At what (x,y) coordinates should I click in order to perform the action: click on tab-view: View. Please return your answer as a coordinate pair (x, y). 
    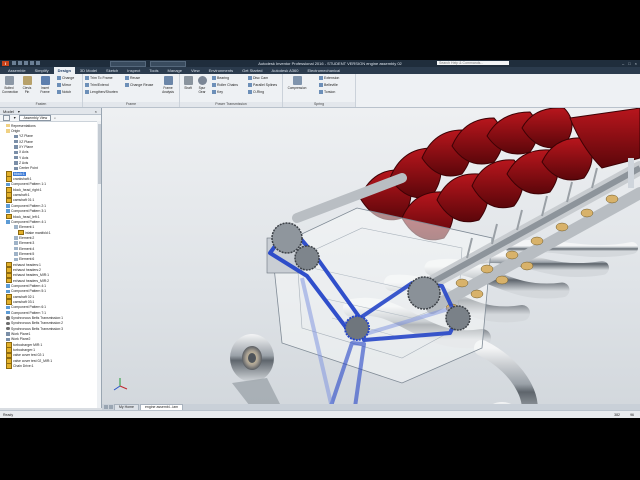
    Looking at the image, I should click on (195, 70).